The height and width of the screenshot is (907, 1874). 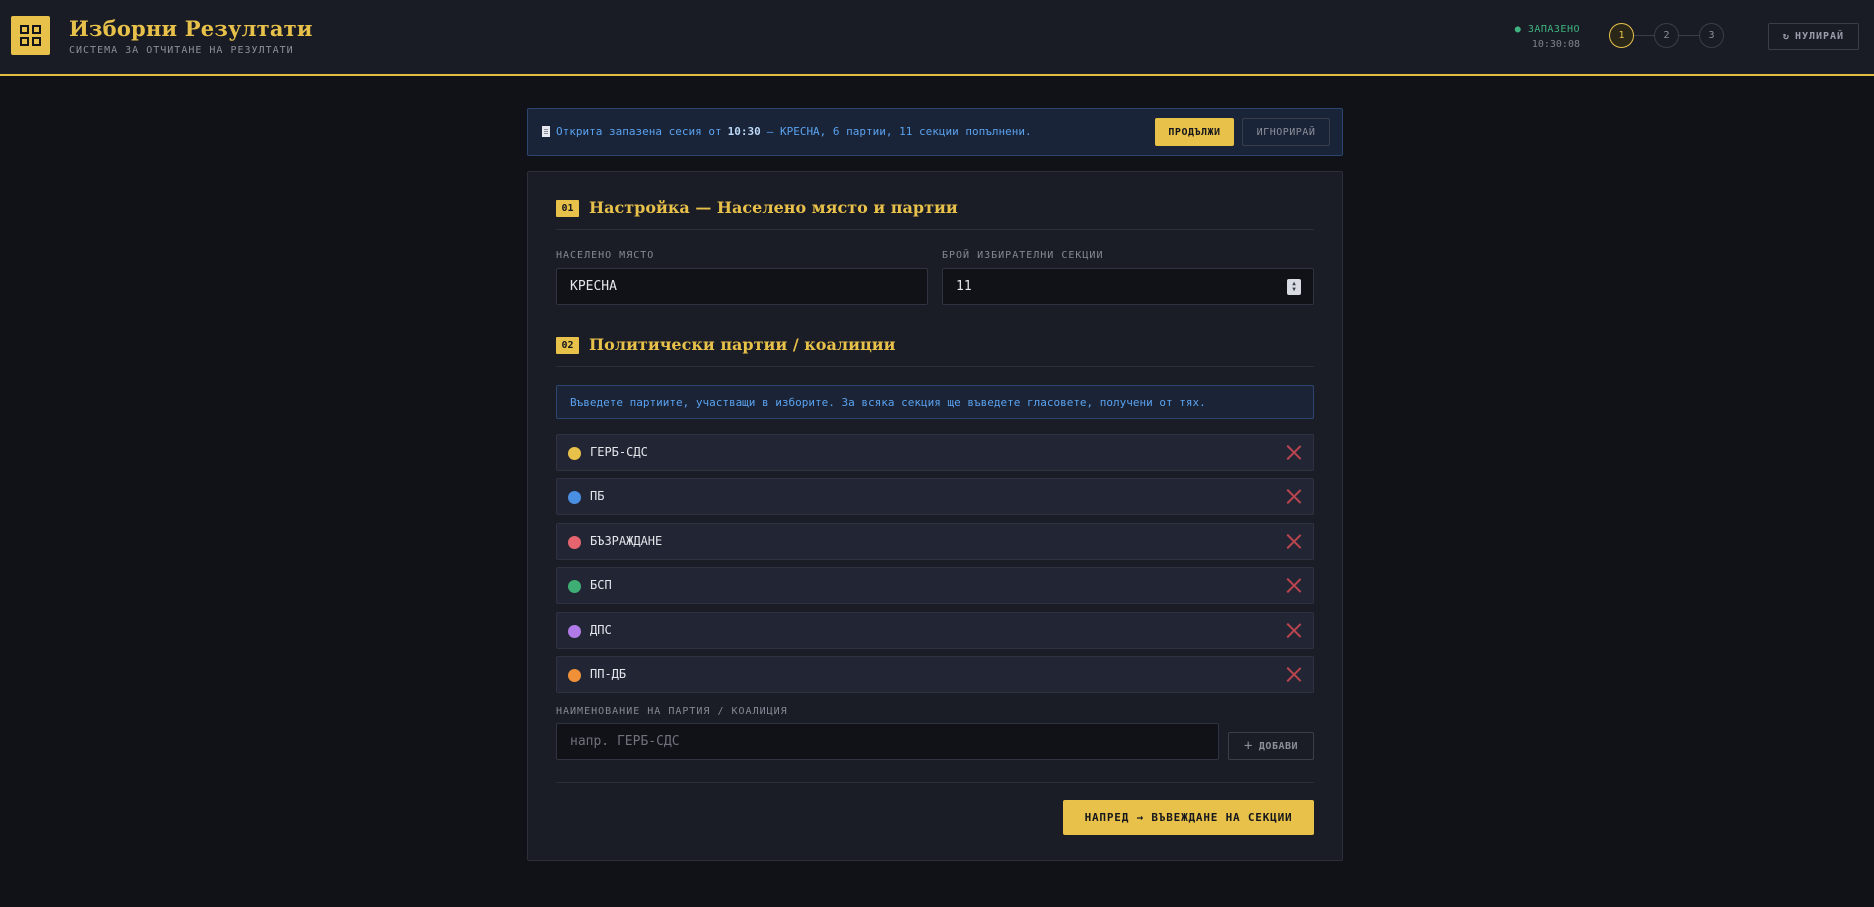 What do you see at coordinates (935, 782) in the screenshot?
I see `divider` at bounding box center [935, 782].